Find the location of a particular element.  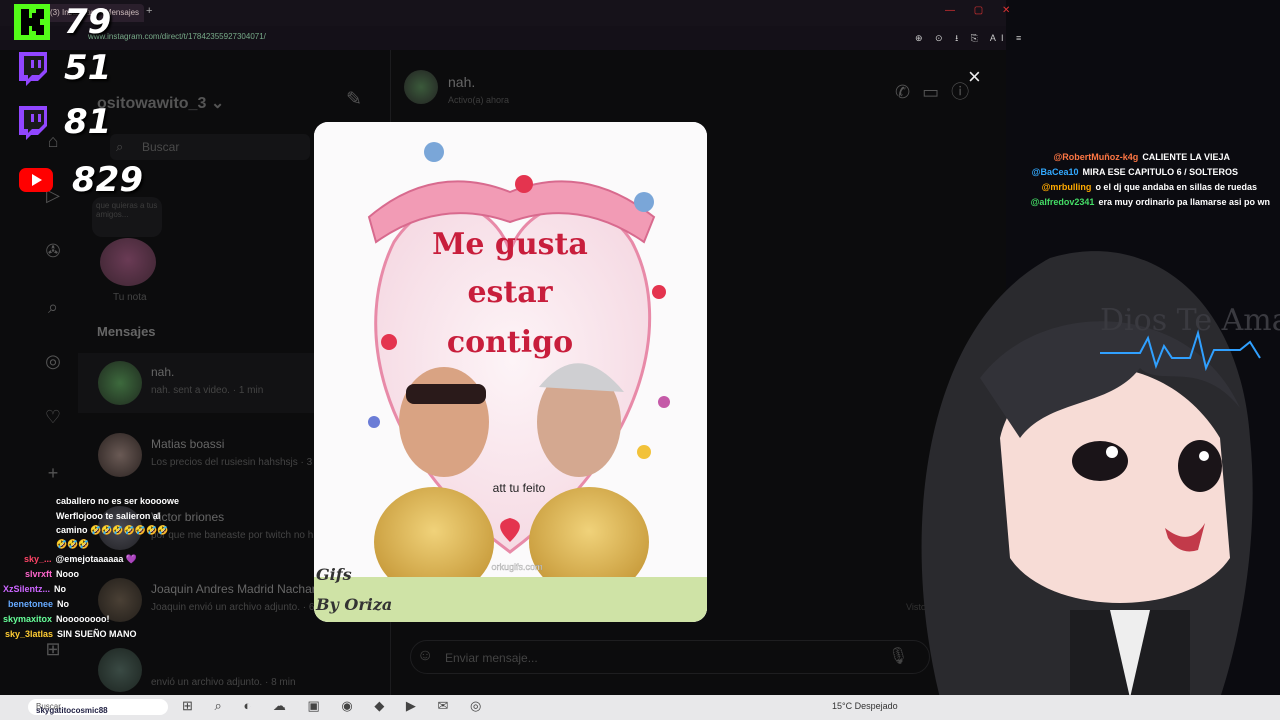

twitch-count-1: 51 is located at coordinates (88, 68).